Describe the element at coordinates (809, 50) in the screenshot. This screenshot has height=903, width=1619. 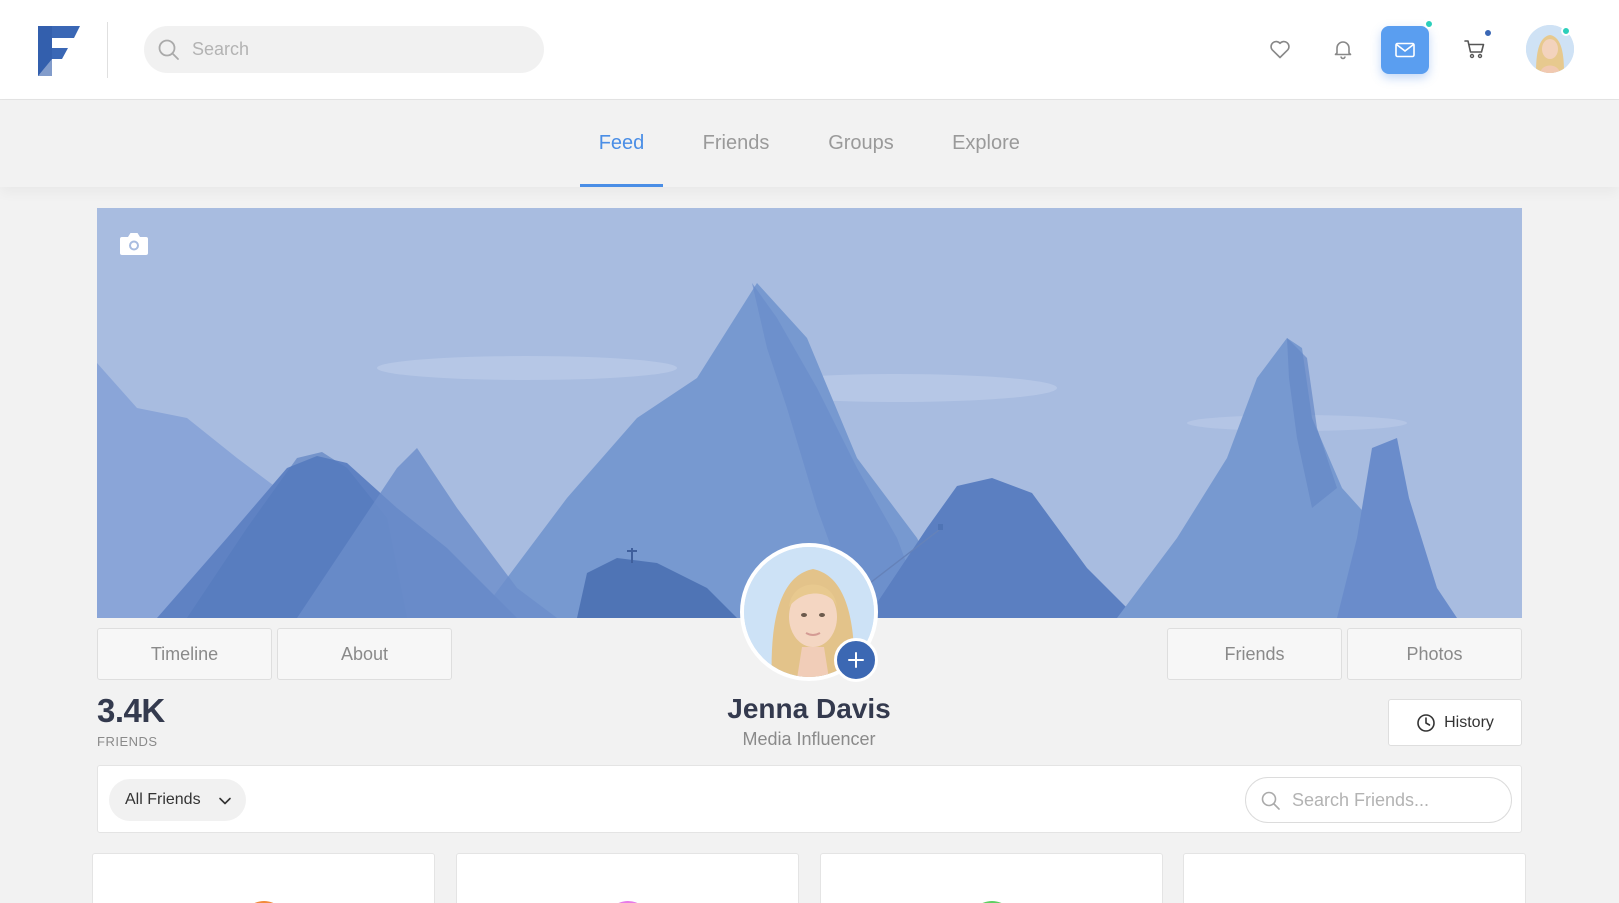
I see `top-navbar` at that location.